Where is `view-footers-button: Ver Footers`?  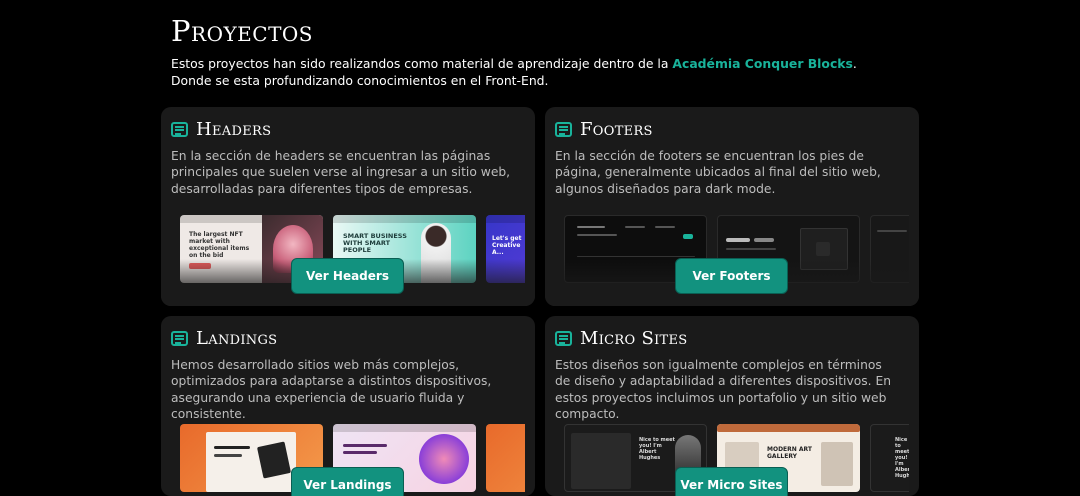
view-footers-button: Ver Footers is located at coordinates (731, 276).